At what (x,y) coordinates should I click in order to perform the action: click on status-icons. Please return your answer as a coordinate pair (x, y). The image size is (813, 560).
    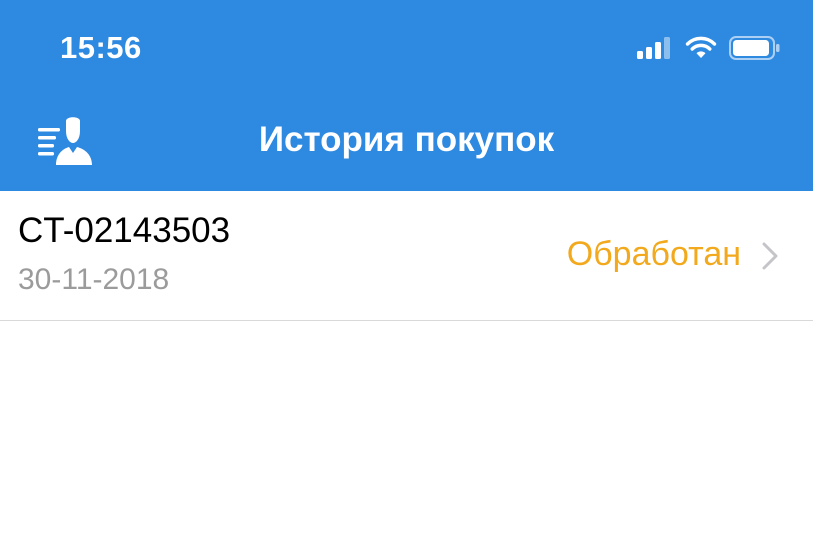
    Looking at the image, I should click on (709, 48).